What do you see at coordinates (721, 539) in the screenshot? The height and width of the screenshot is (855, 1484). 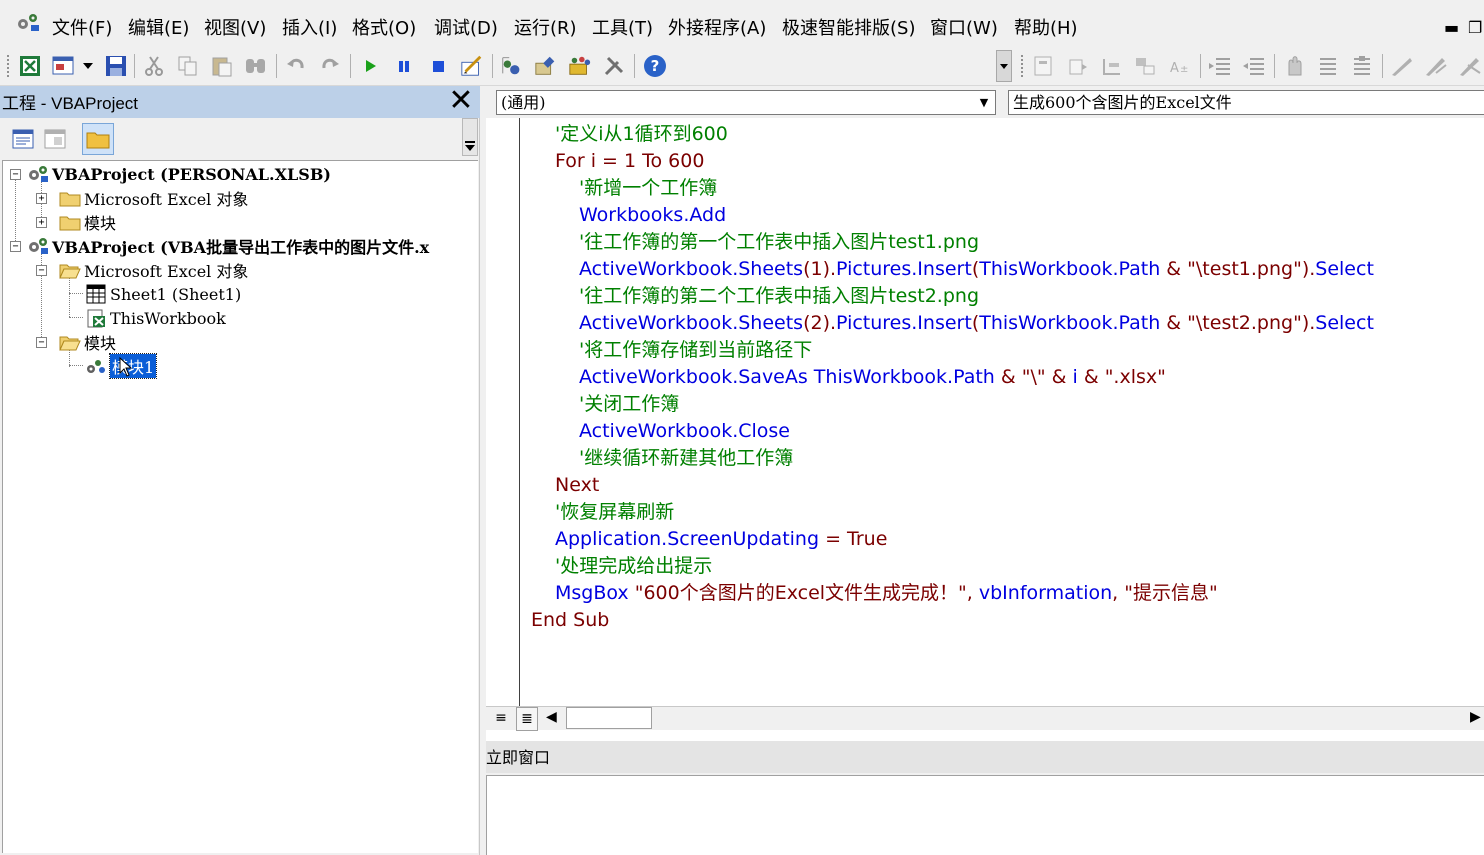 I see `code-line: Application.ScreenUpdating = True` at bounding box center [721, 539].